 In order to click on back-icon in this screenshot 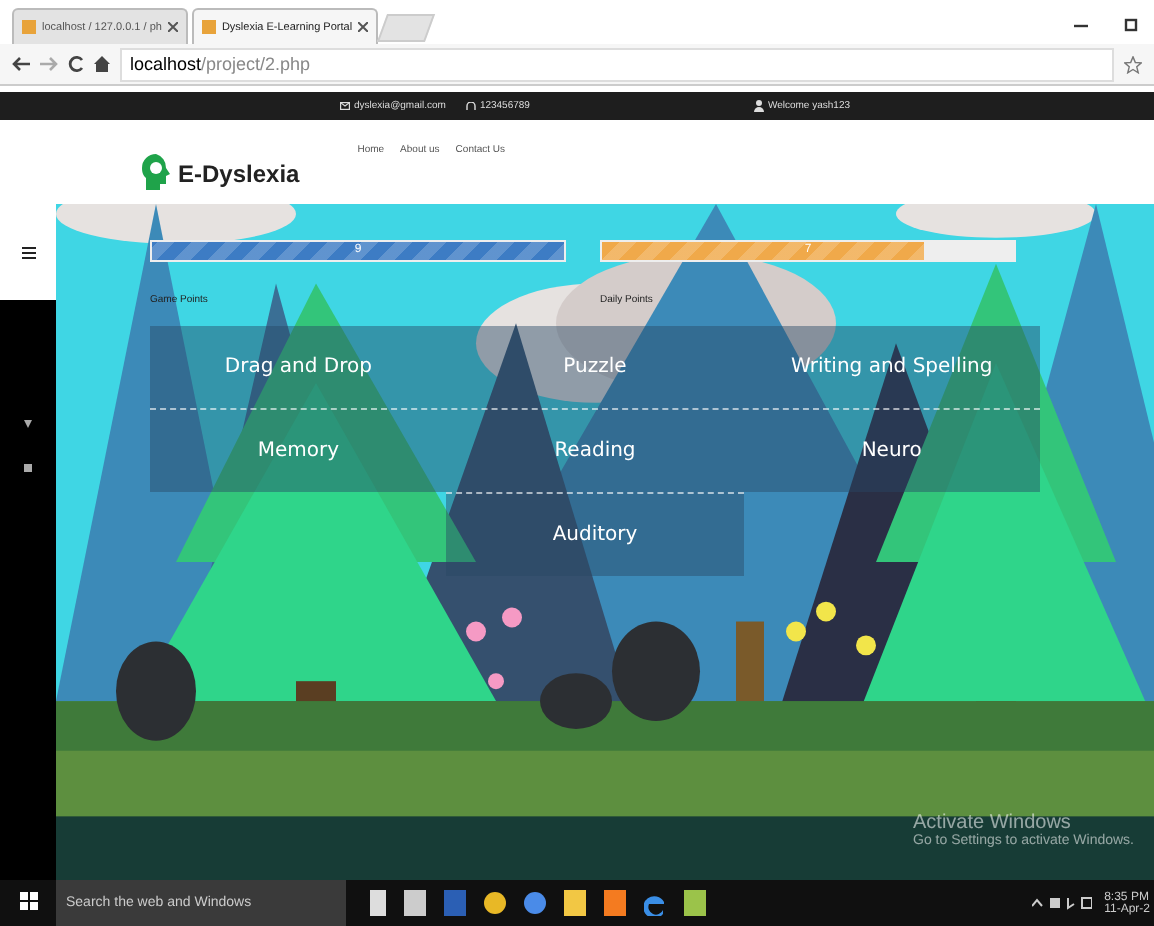, I will do `click(21, 64)`.